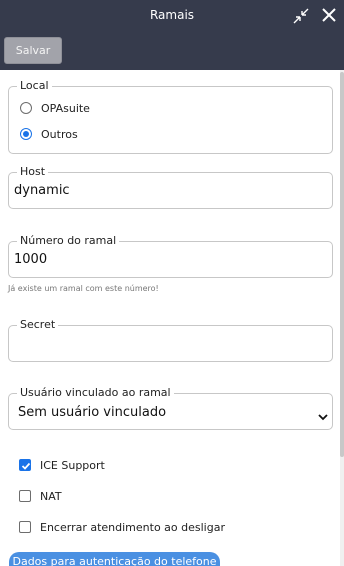 This screenshot has height=566, width=344. What do you see at coordinates (42, 190) in the screenshot?
I see `host-input: dynamic` at bounding box center [42, 190].